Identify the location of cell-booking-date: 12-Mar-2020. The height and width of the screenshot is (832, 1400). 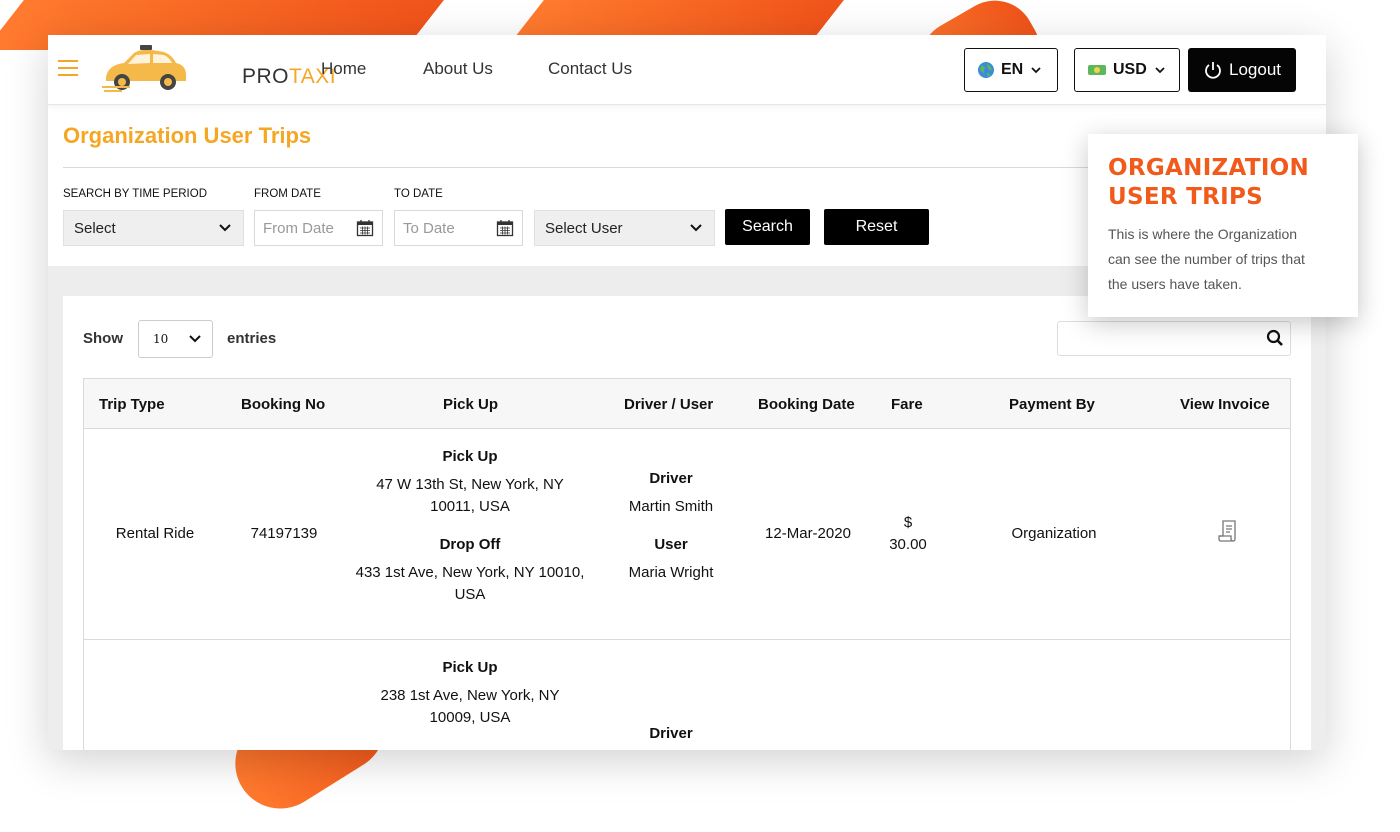
(808, 533).